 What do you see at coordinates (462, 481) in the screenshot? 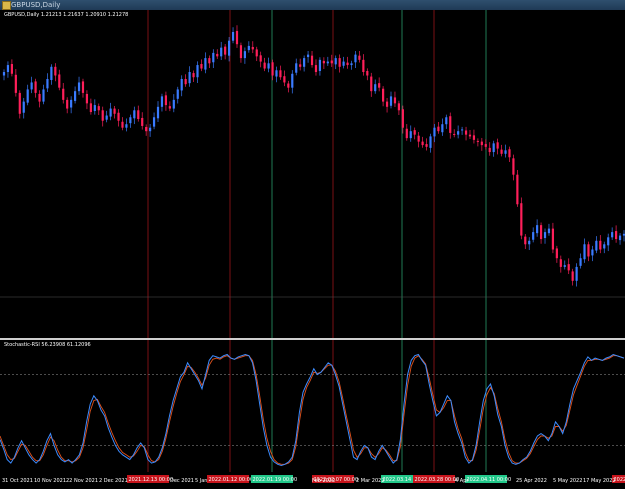
I see `time-label: 4 Apr` at bounding box center [462, 481].